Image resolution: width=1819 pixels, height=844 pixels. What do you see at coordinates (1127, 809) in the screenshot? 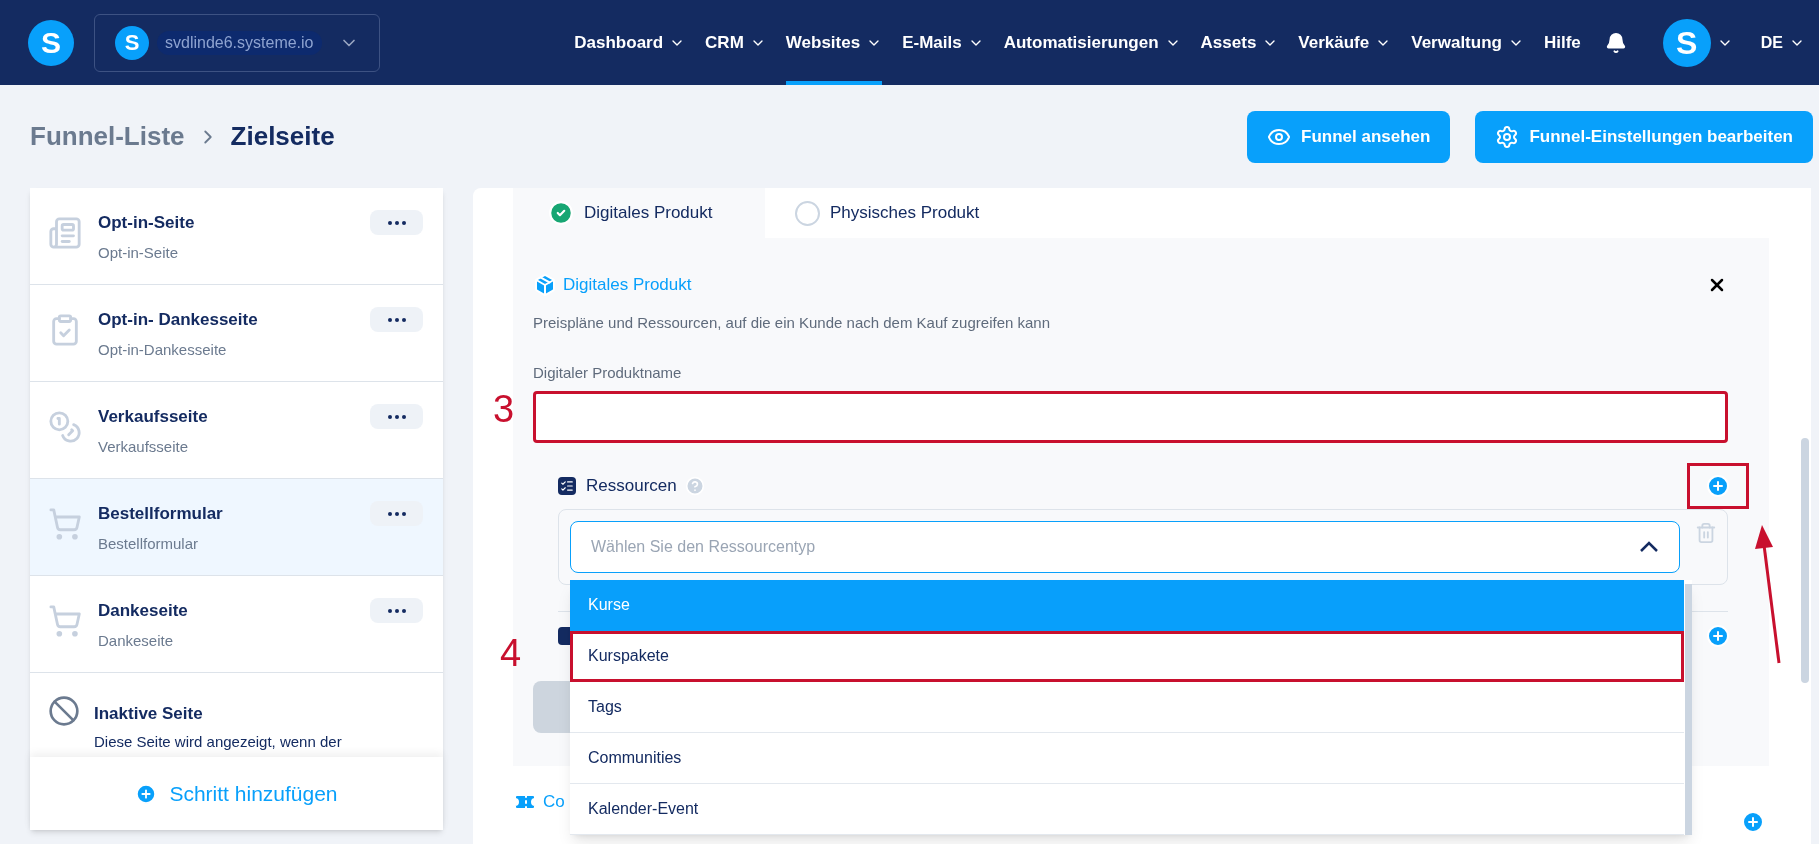
I see `menu-option: Kalender-Event` at bounding box center [1127, 809].